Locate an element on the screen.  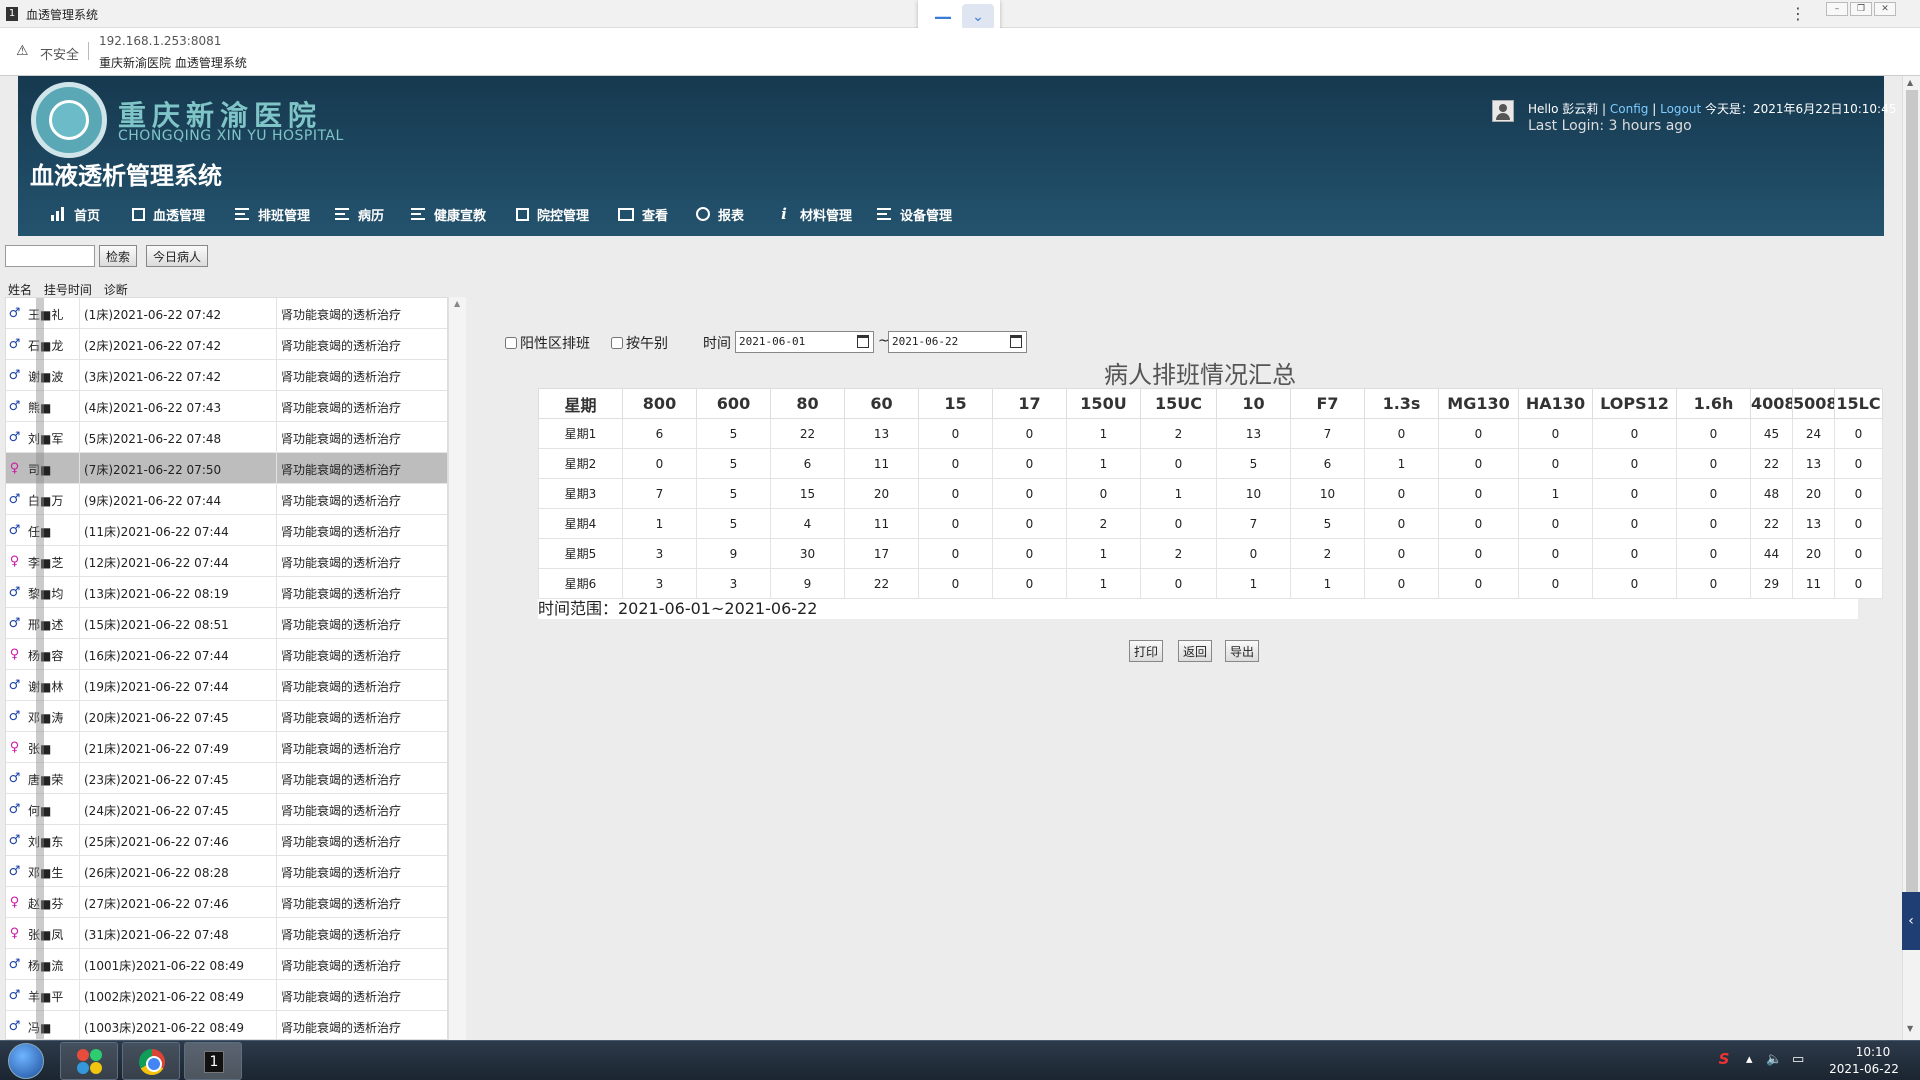
patient-row: ♂ 白■万 (9床)2021-06-22 07:44 肾功能衰竭的透析治疗 is located at coordinates (226, 499).